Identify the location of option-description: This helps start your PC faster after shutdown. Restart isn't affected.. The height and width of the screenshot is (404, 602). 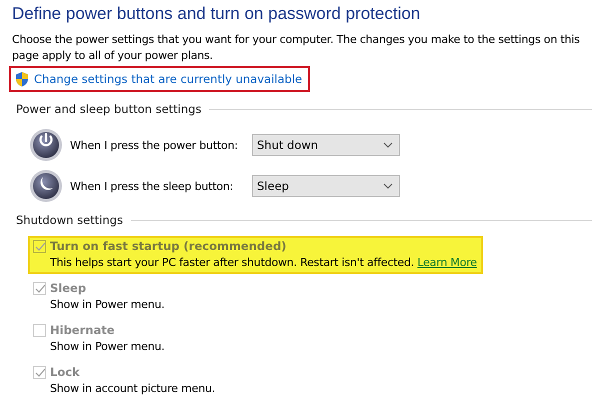
(232, 262).